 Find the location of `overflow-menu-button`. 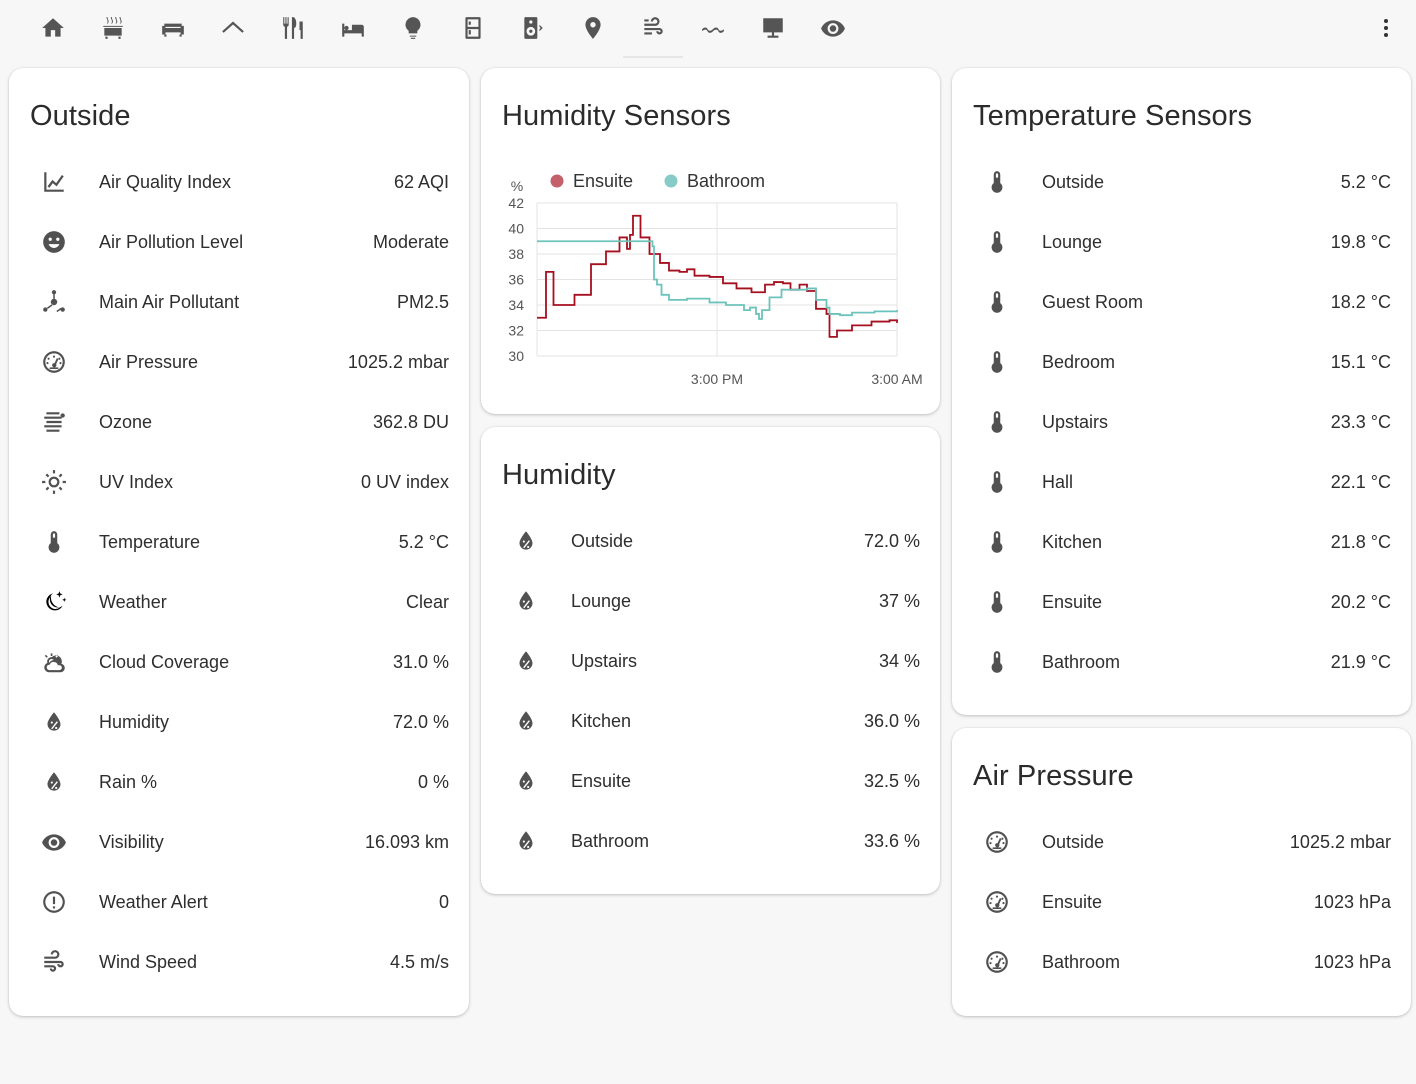

overflow-menu-button is located at coordinates (1386, 28).